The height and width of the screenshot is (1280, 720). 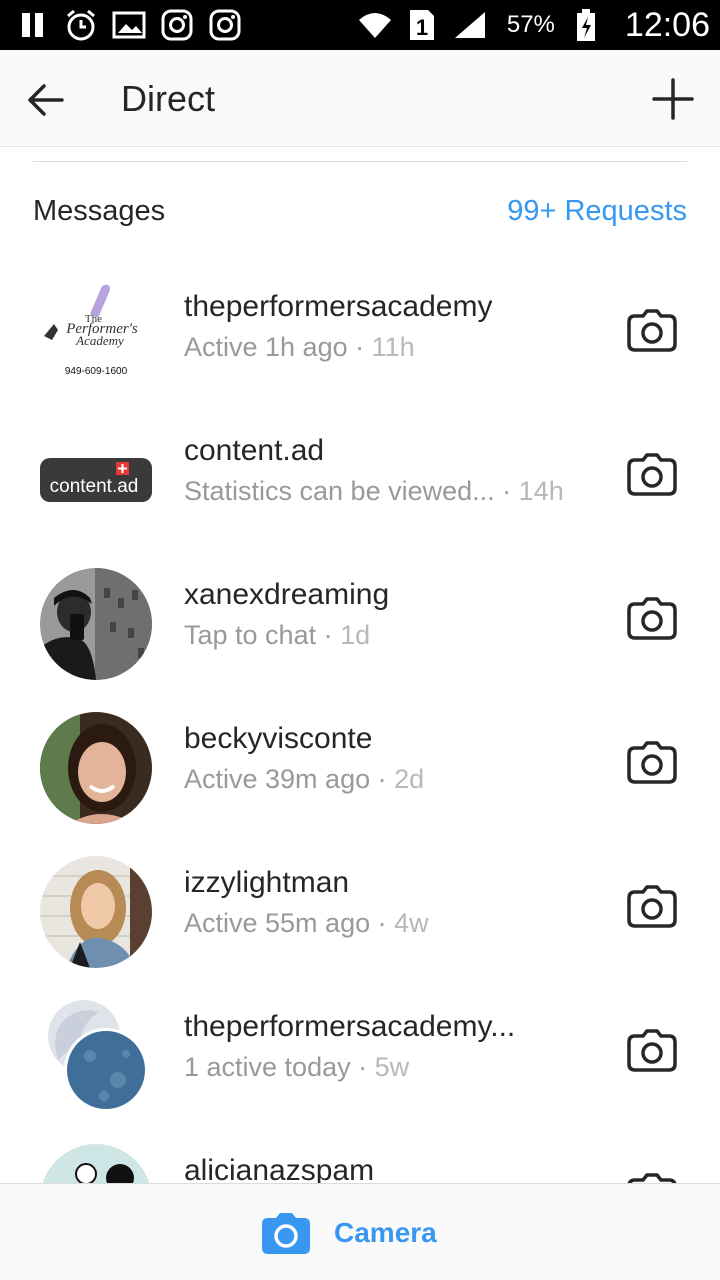 I want to click on battery-icon, so click(x=586, y=25).